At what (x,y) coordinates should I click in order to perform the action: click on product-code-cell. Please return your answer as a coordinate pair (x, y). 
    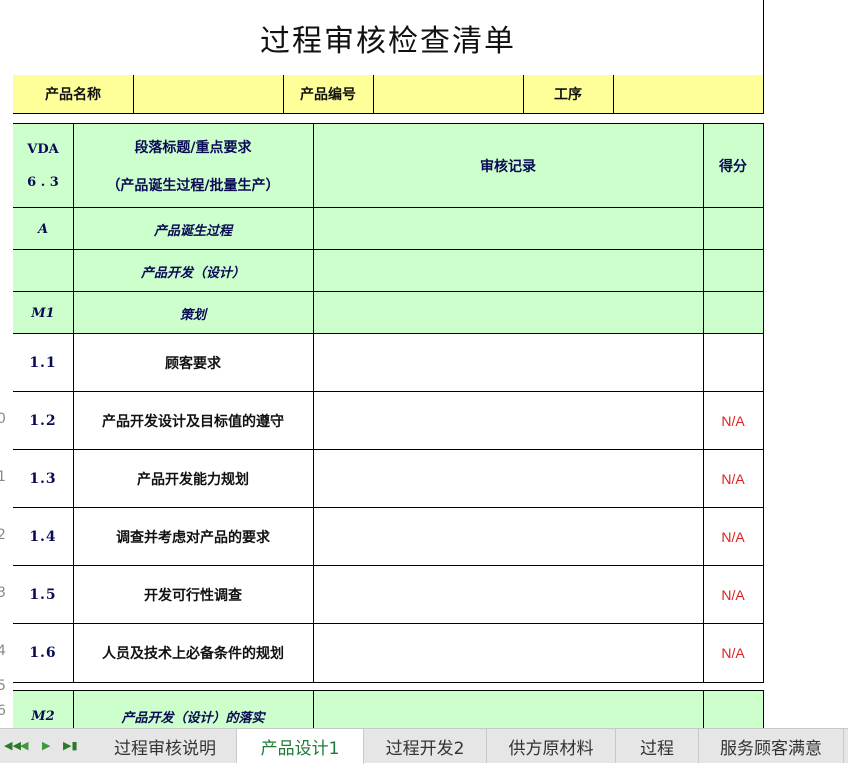
    Looking at the image, I should click on (448, 94).